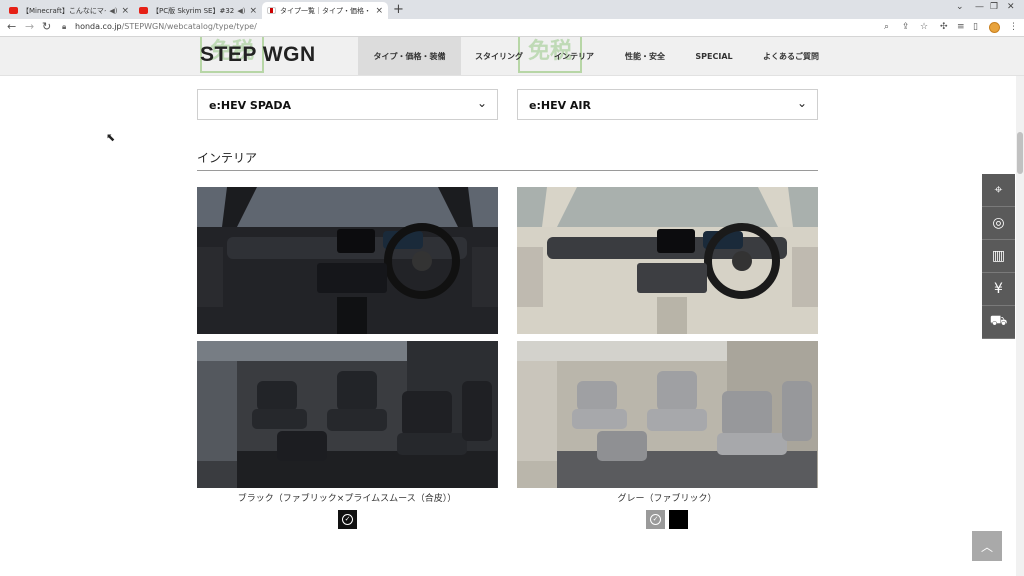 Image resolution: width=1024 pixels, height=576 pixels. What do you see at coordinates (998, 190) in the screenshot?
I see `map-pin-icon: ⌖` at bounding box center [998, 190].